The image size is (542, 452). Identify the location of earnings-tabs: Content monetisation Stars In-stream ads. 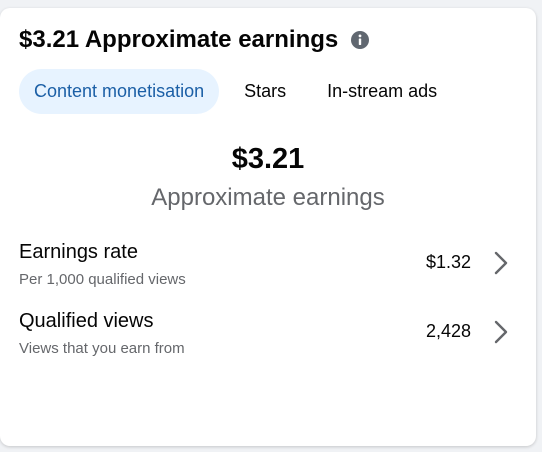
(236, 91).